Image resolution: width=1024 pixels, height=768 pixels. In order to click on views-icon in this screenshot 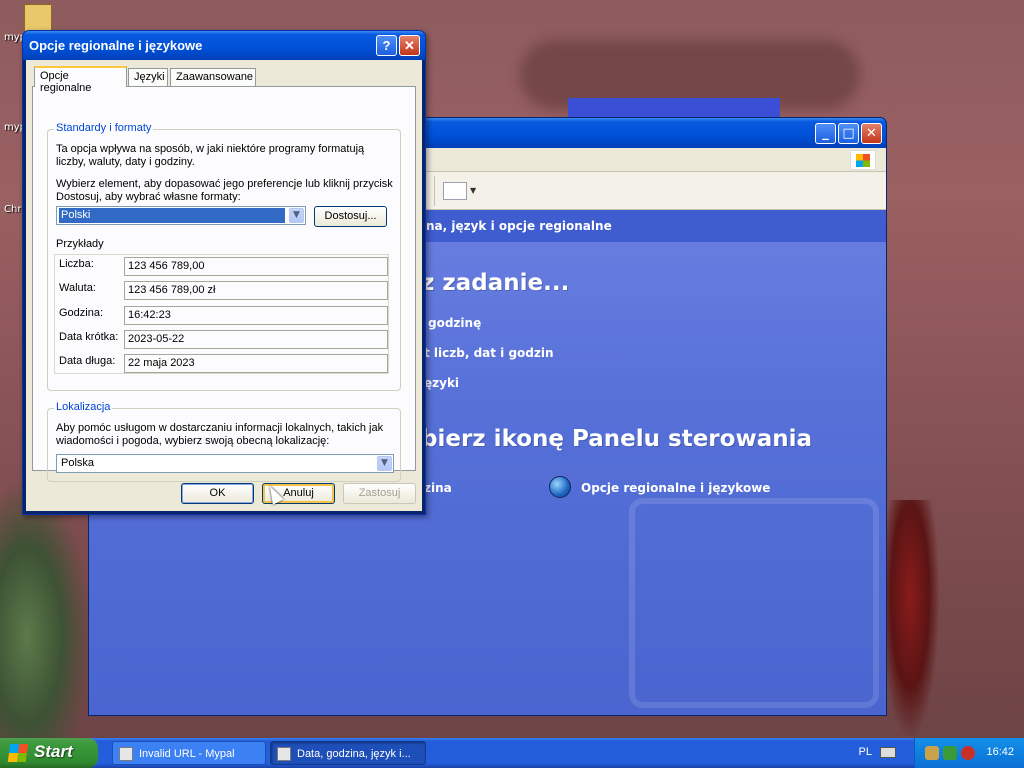, I will do `click(455, 191)`.